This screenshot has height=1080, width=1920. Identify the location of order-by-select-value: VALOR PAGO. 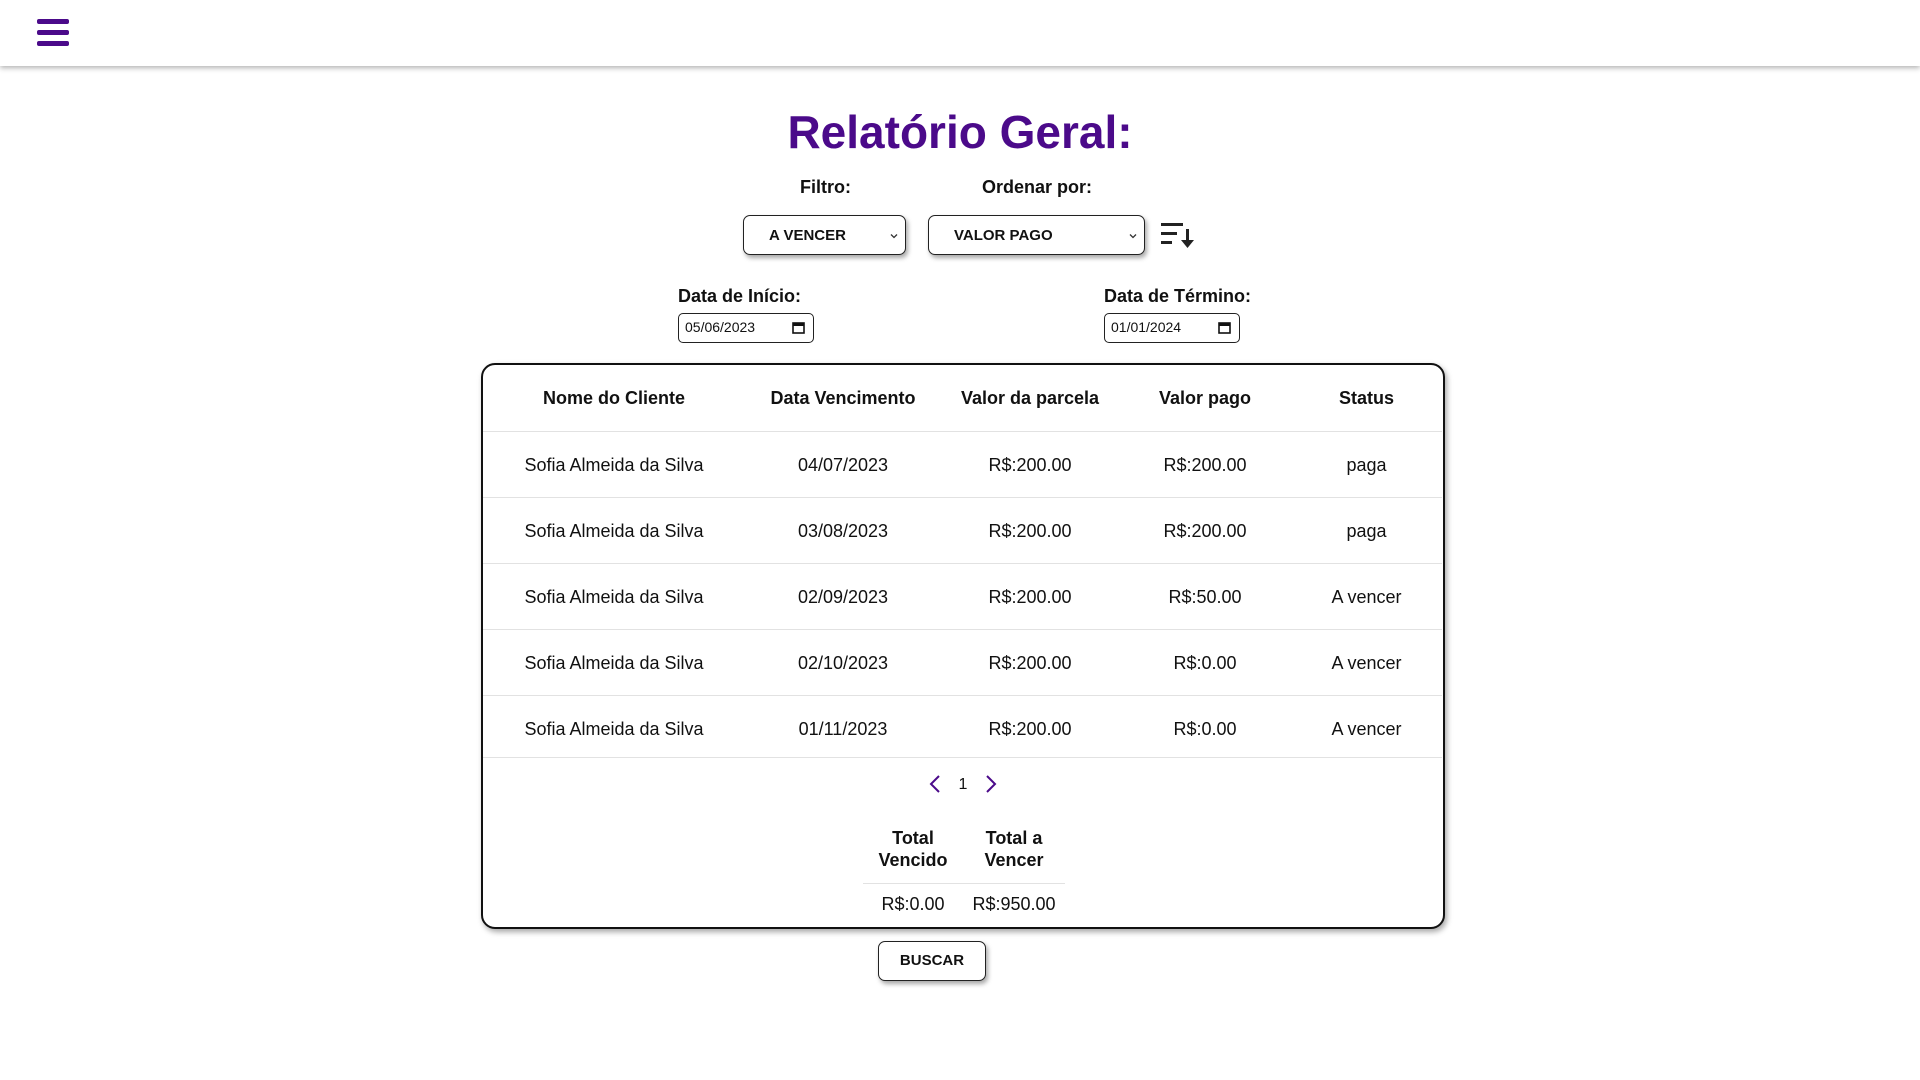
(1003, 235).